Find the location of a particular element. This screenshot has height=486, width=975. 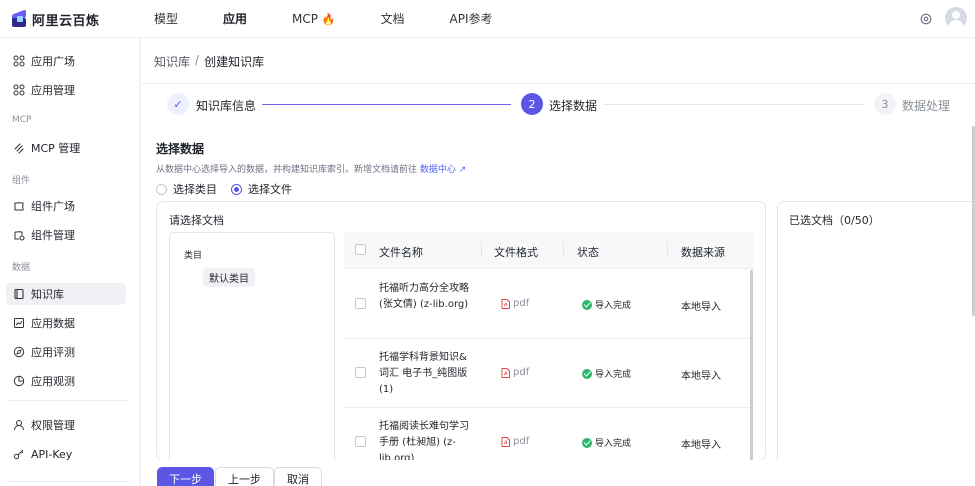

nav-models: 模型 is located at coordinates (166, 19).